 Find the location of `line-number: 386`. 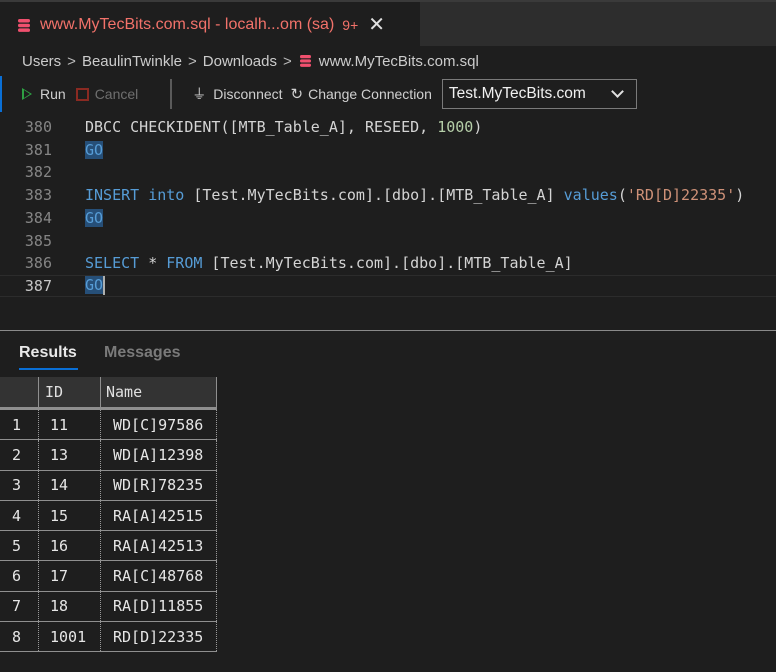

line-number: 386 is located at coordinates (38, 263).